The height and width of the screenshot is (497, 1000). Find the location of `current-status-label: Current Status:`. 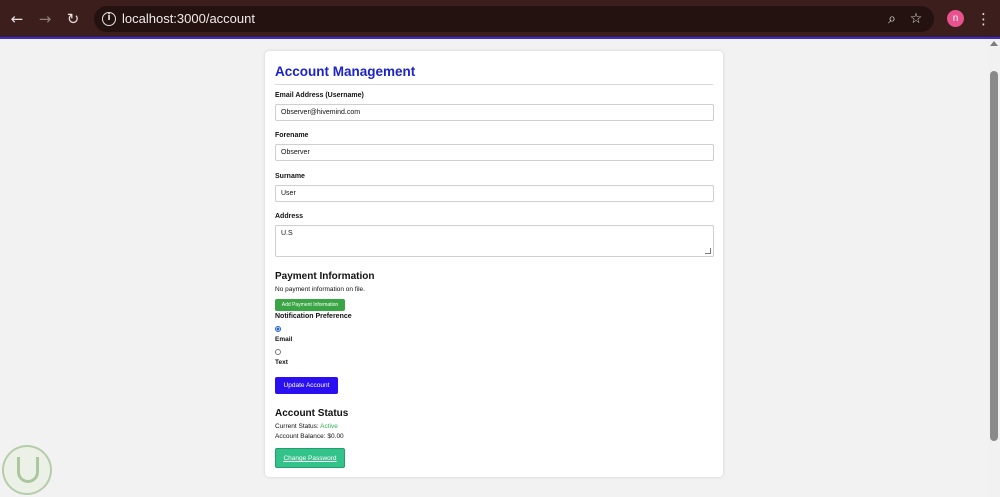

current-status-label: Current Status: is located at coordinates (297, 426).